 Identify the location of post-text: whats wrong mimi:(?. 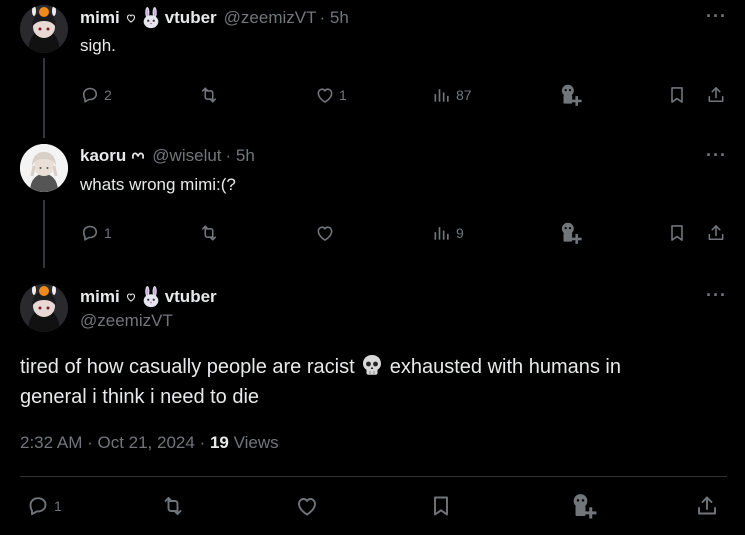
(158, 184).